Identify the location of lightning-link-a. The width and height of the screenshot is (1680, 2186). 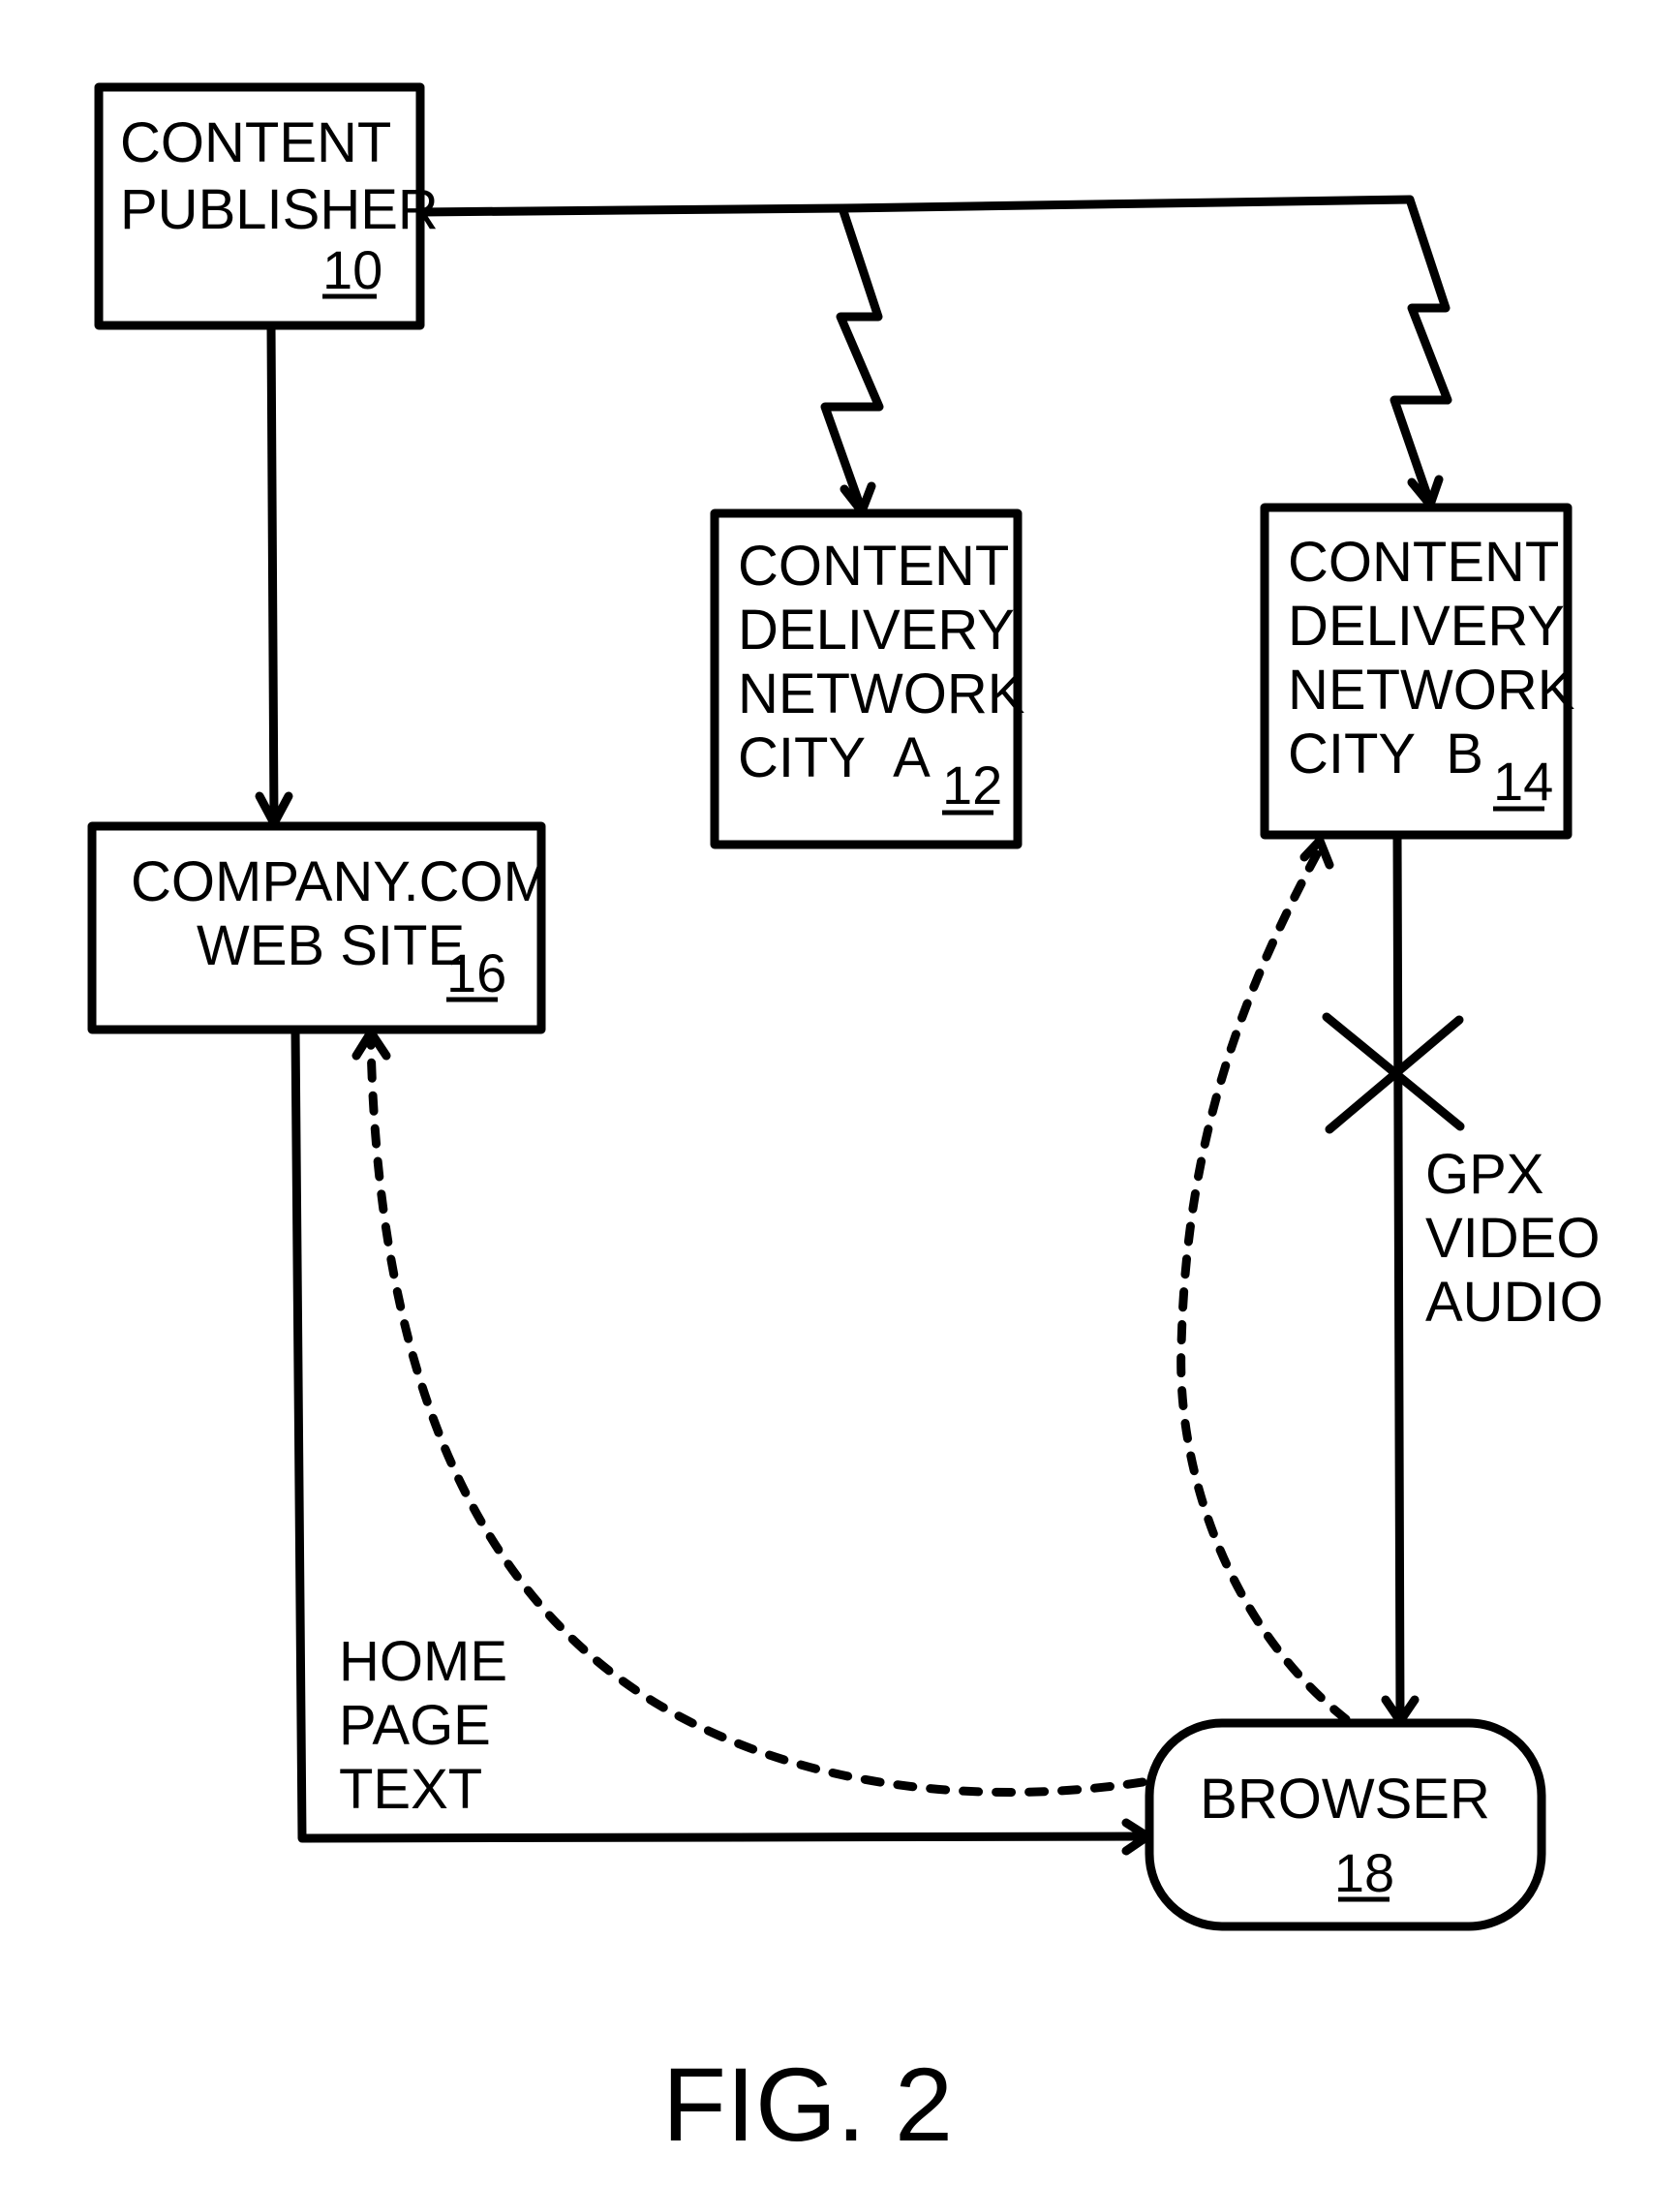
(852, 359).